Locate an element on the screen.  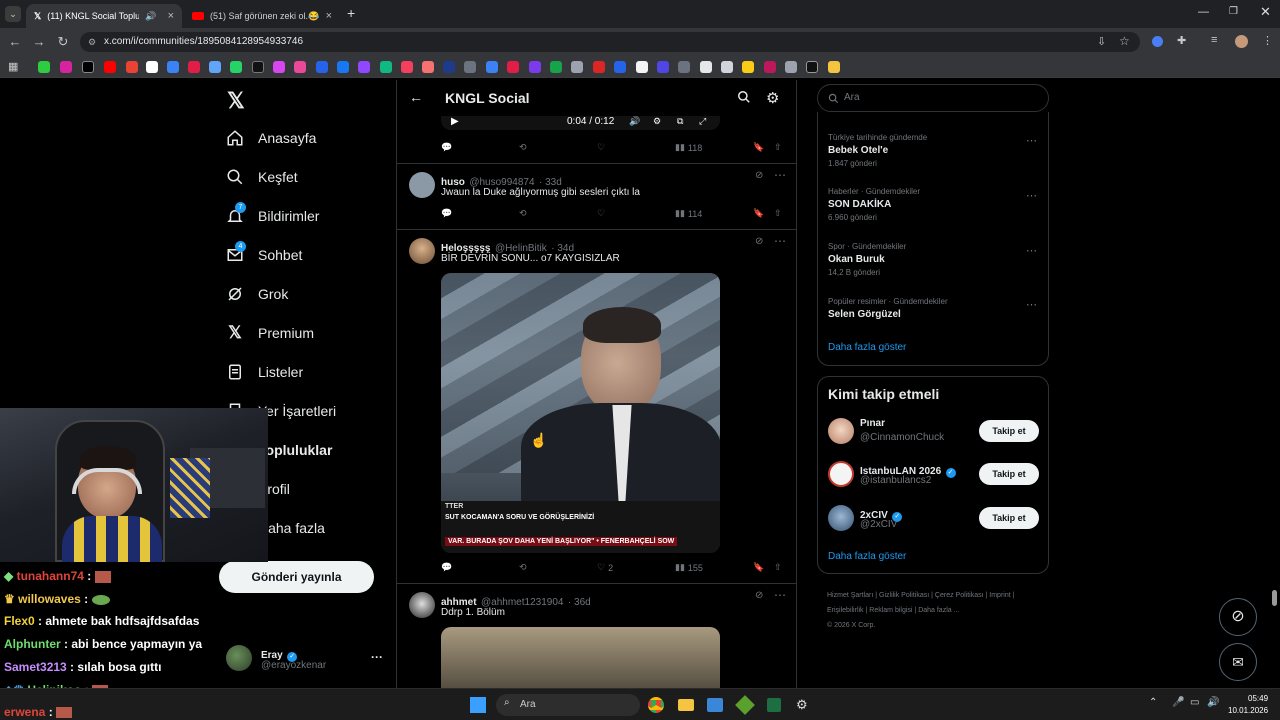
app-icon is located at coordinates (745, 705).